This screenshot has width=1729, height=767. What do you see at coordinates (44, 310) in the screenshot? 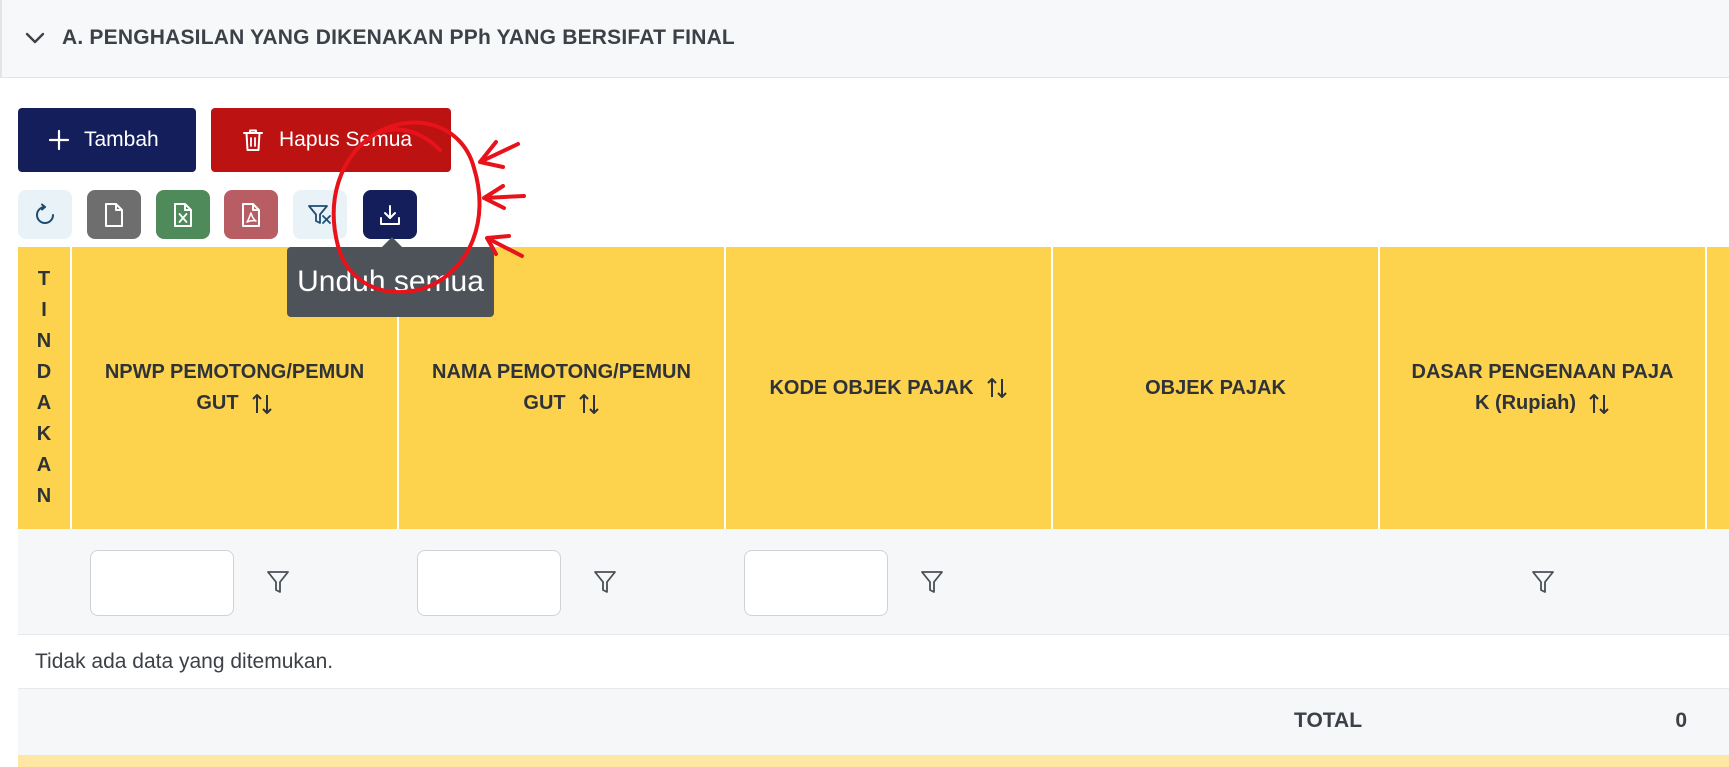
I see `header-letter: I` at bounding box center [44, 310].